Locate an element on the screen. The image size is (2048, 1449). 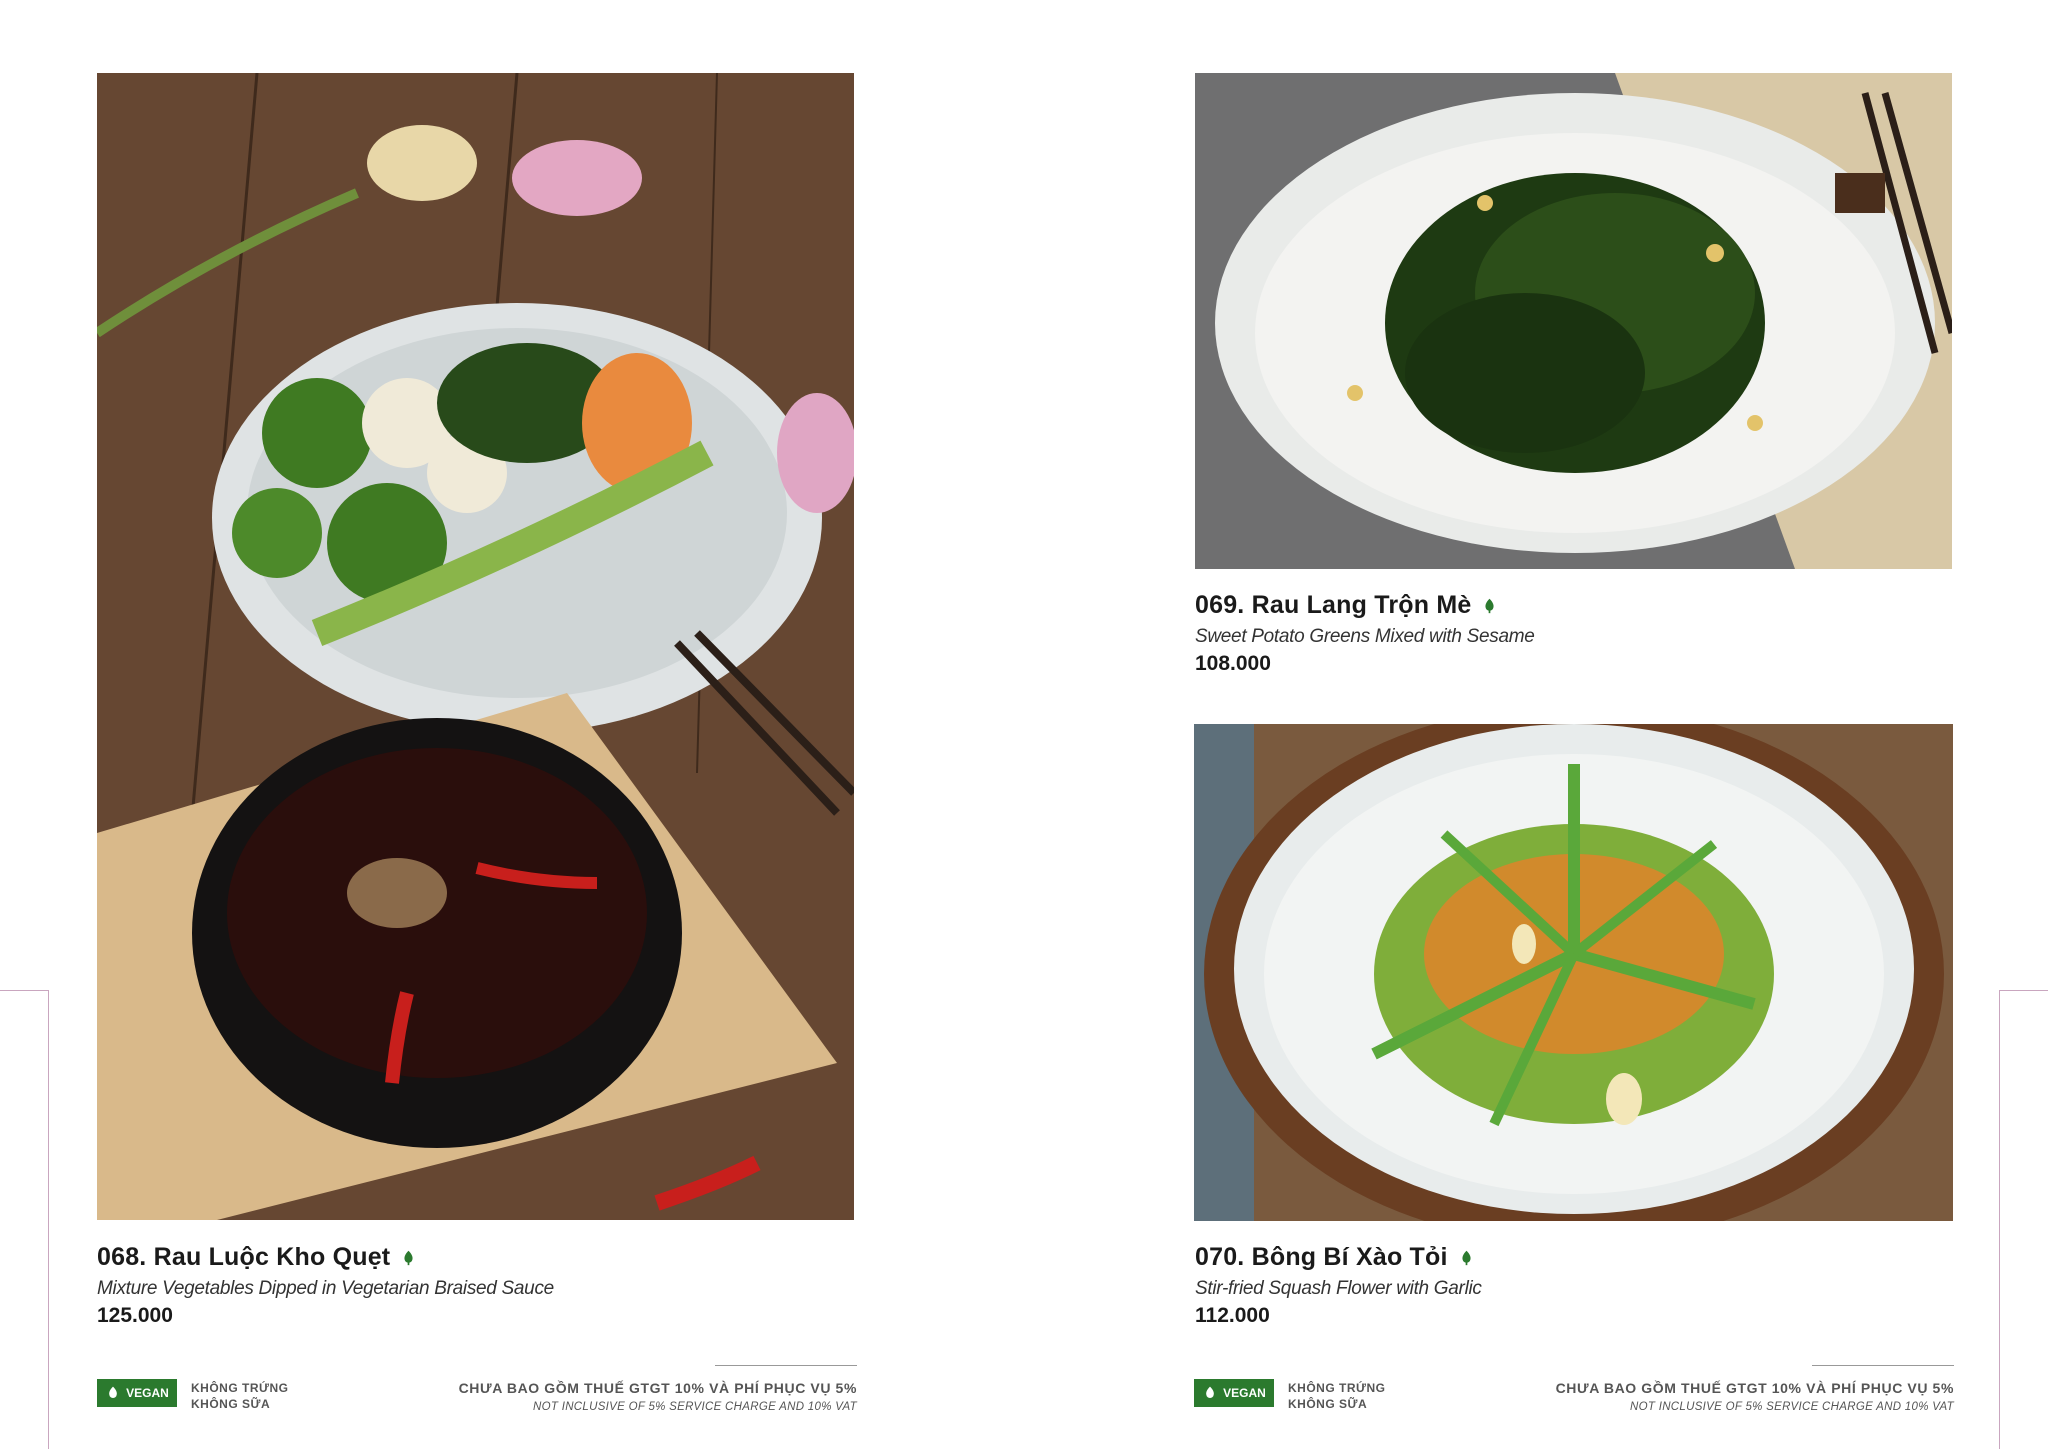
dish-name: 070. Bông Bí Xào Tỏi is located at coordinates (1338, 1257).